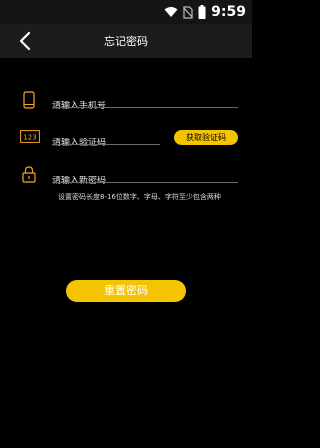 This screenshot has height=448, width=320. I want to click on wifi-icon, so click(171, 12).